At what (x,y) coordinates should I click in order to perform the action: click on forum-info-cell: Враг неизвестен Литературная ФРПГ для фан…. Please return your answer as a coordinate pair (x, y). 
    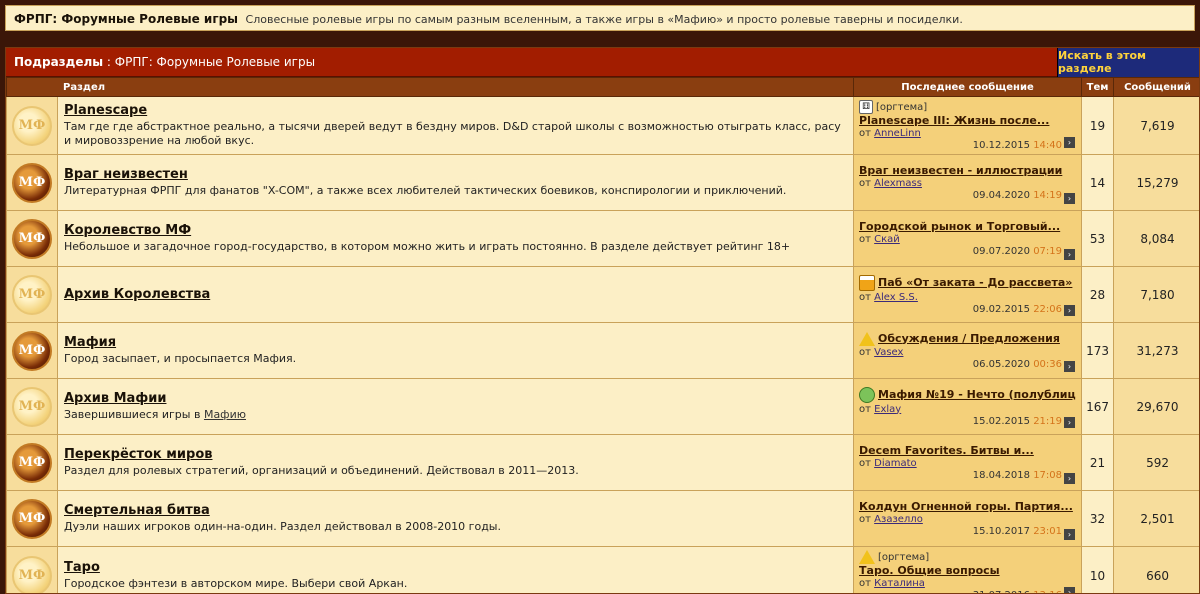
    Looking at the image, I should click on (455, 182).